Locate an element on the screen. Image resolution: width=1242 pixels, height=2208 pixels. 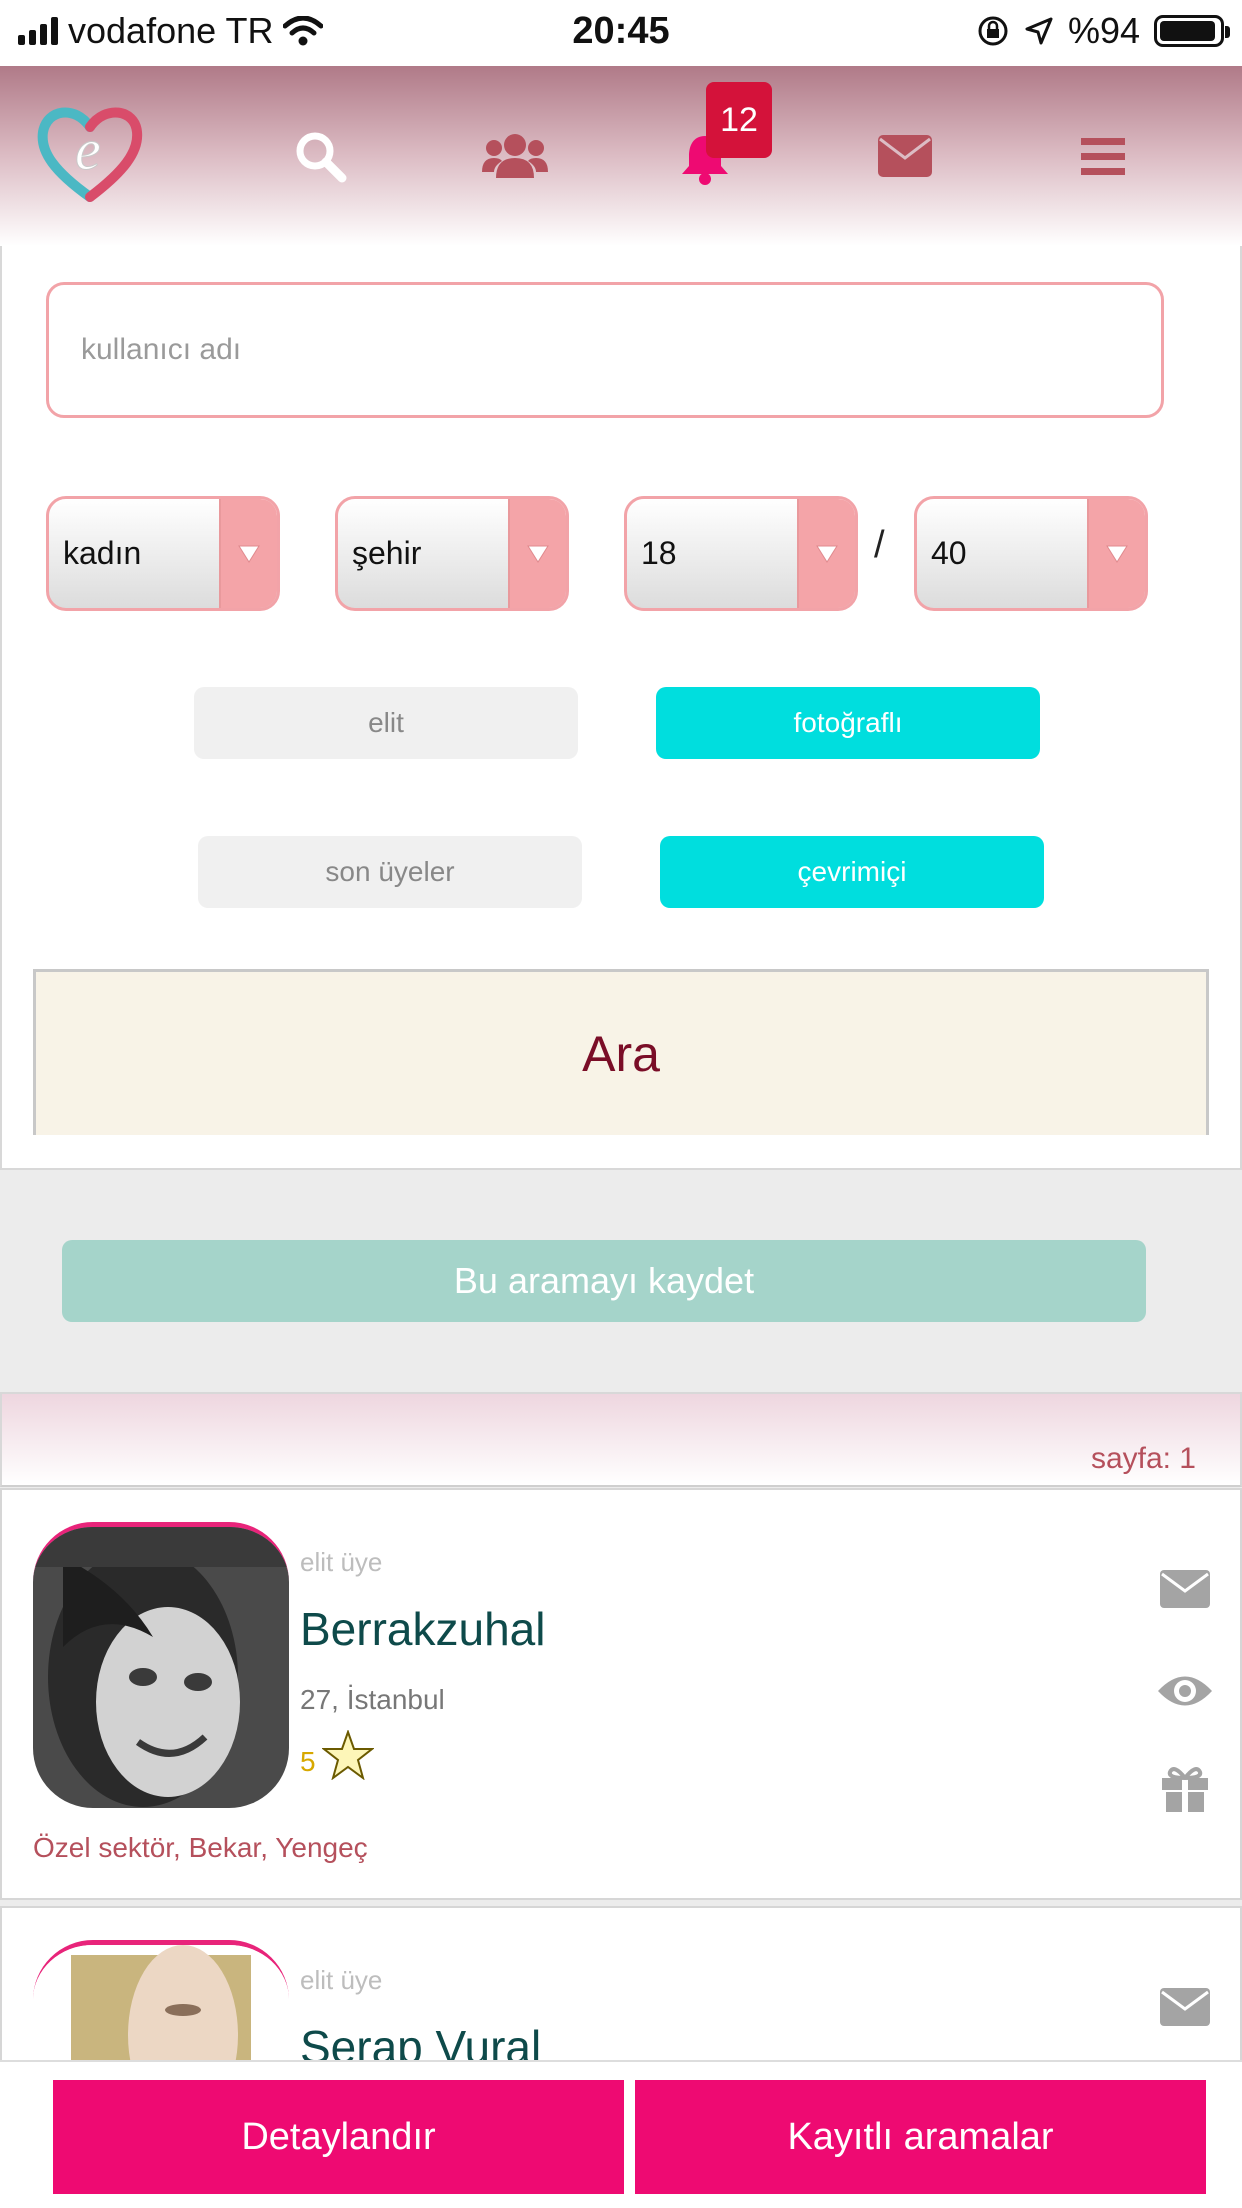
nav-messages is located at coordinates (905, 156).